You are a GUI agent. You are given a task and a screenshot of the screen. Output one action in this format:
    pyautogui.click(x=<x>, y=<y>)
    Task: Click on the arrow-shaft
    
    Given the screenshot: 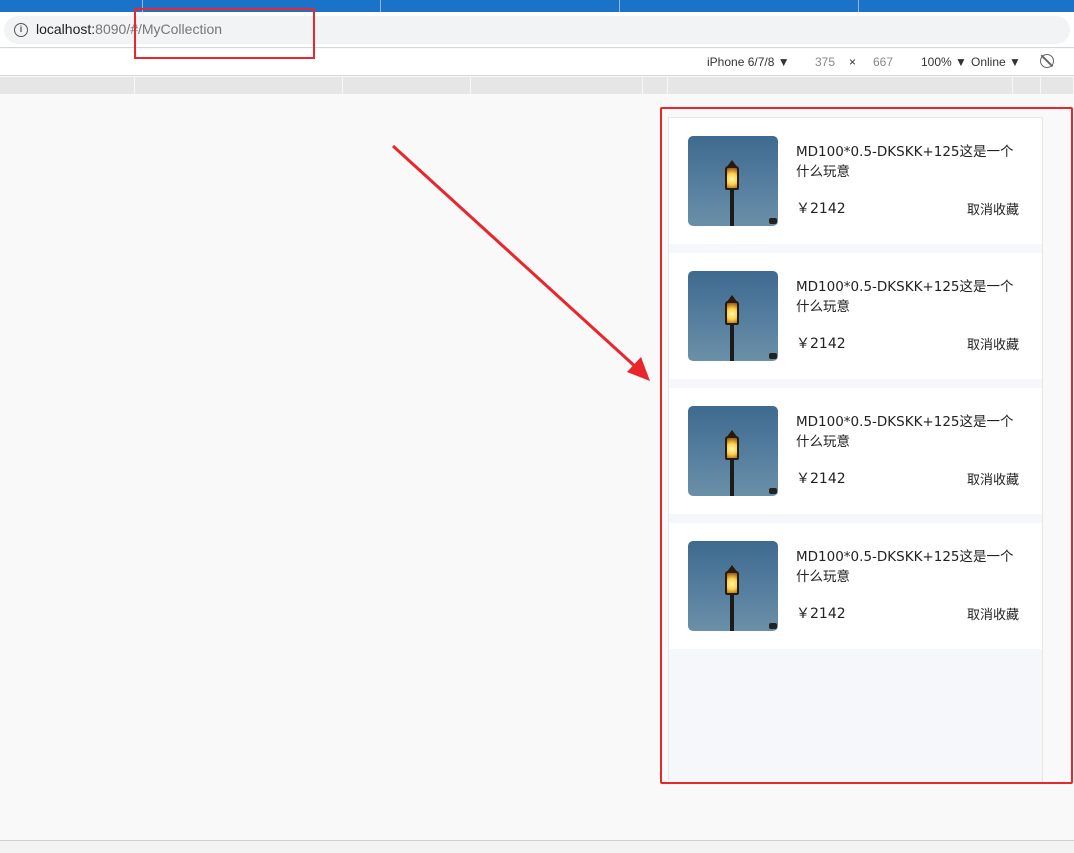 What is the action you would take?
    pyautogui.click(x=515, y=257)
    